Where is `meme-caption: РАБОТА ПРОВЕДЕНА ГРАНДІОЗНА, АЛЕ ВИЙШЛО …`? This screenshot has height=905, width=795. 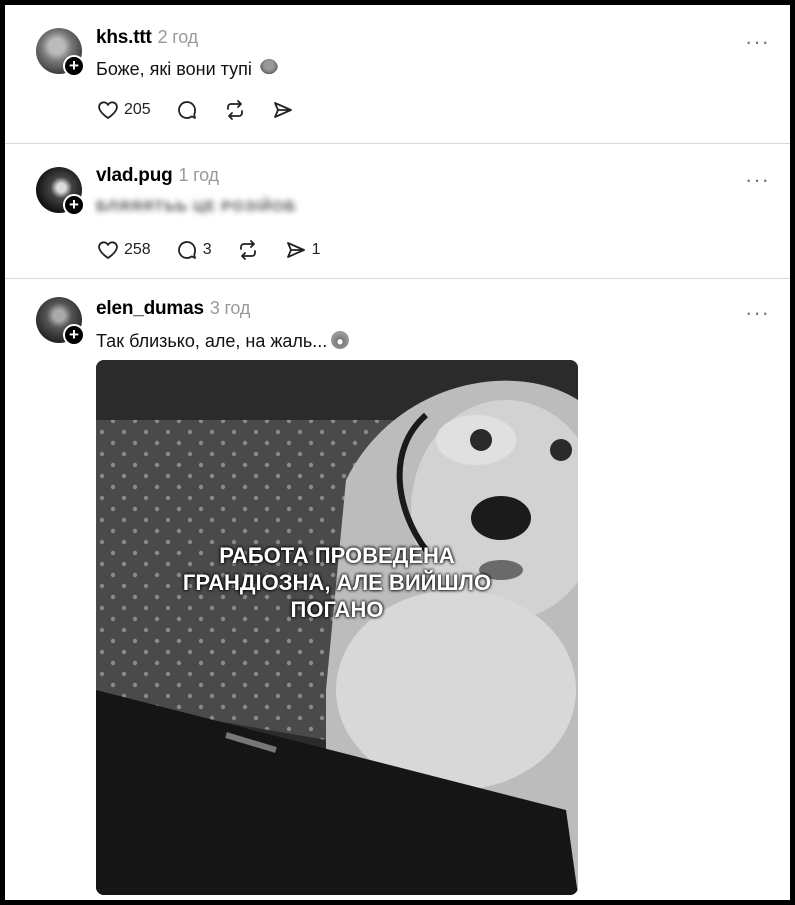 meme-caption: РАБОТА ПРОВЕДЕНА ГРАНДІОЗНА, АЛЕ ВИЙШЛО … is located at coordinates (337, 582).